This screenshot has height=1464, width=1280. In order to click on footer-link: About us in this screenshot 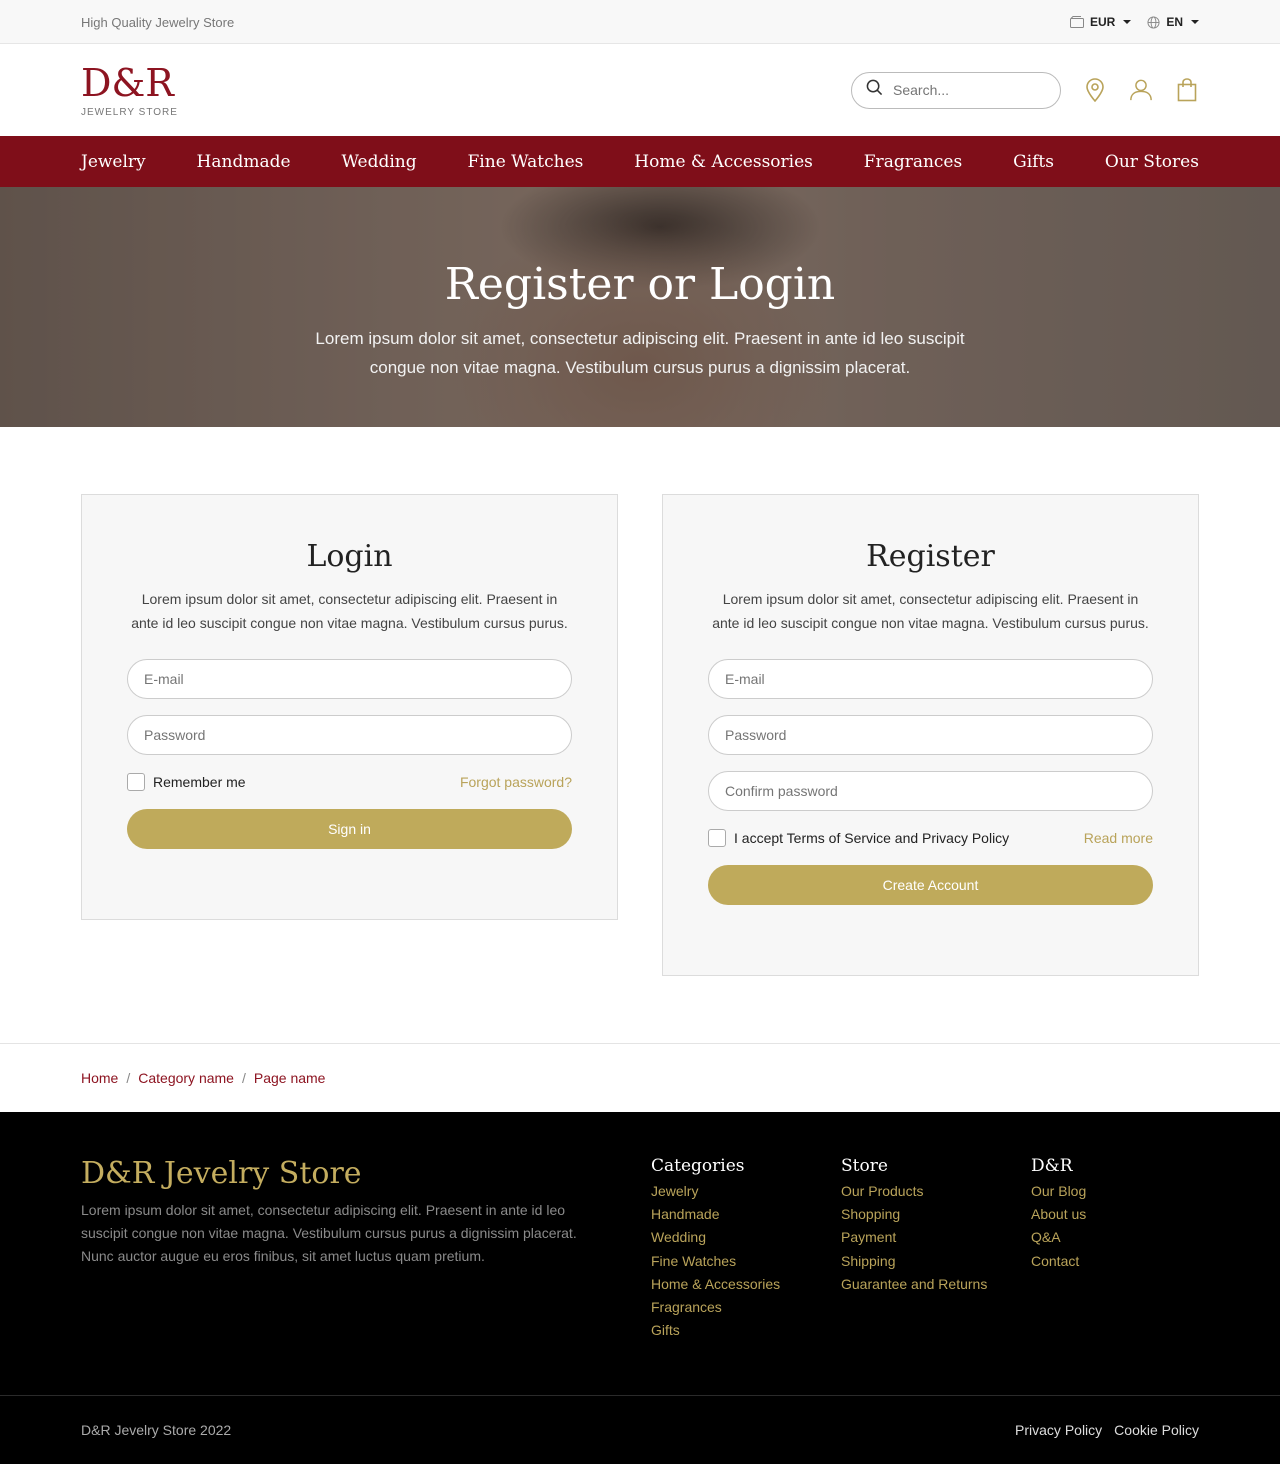, I will do `click(1058, 1214)`.